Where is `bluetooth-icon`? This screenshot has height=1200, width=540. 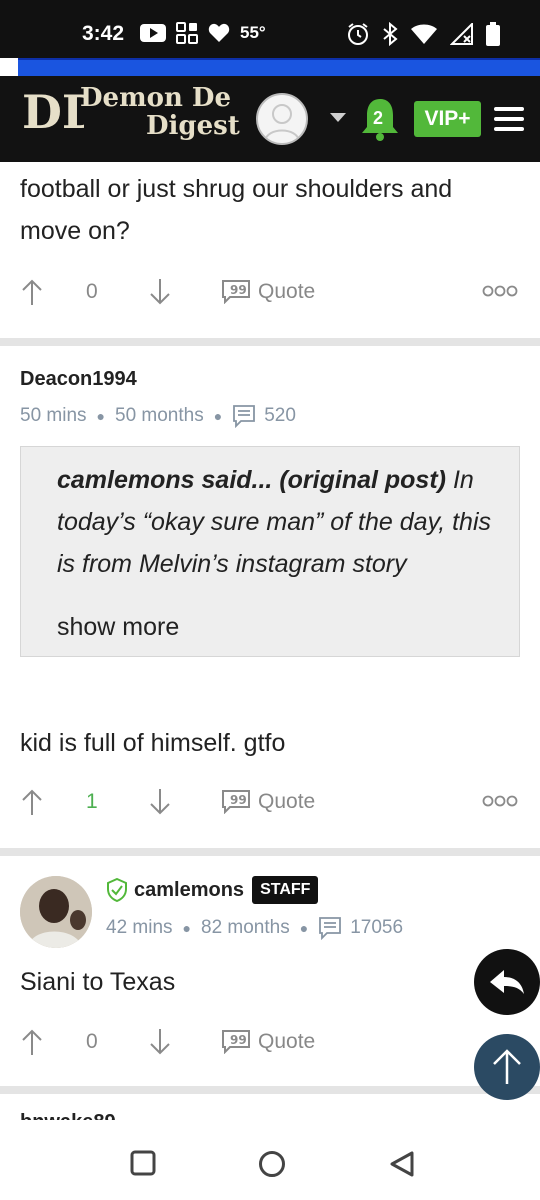 bluetooth-icon is located at coordinates (390, 34).